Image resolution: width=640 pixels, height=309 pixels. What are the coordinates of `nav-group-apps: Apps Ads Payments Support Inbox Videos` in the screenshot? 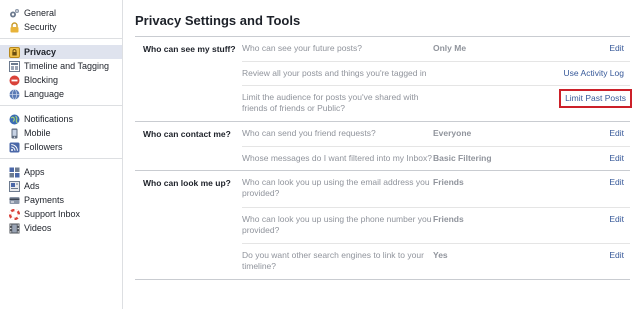 It's located at (61, 199).